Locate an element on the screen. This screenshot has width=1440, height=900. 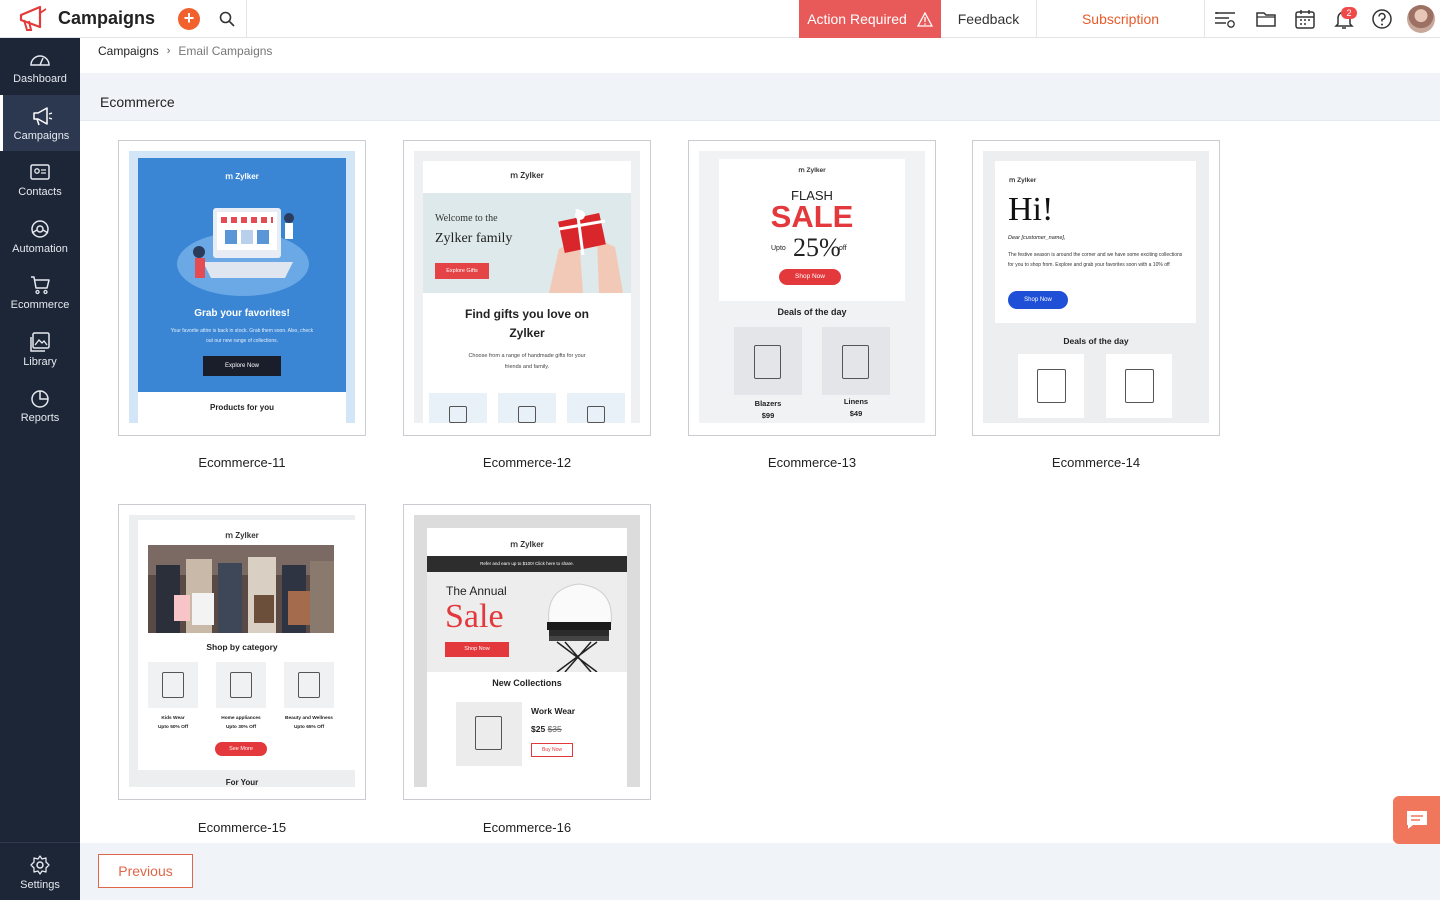
chat-icon is located at coordinates (1416, 820).